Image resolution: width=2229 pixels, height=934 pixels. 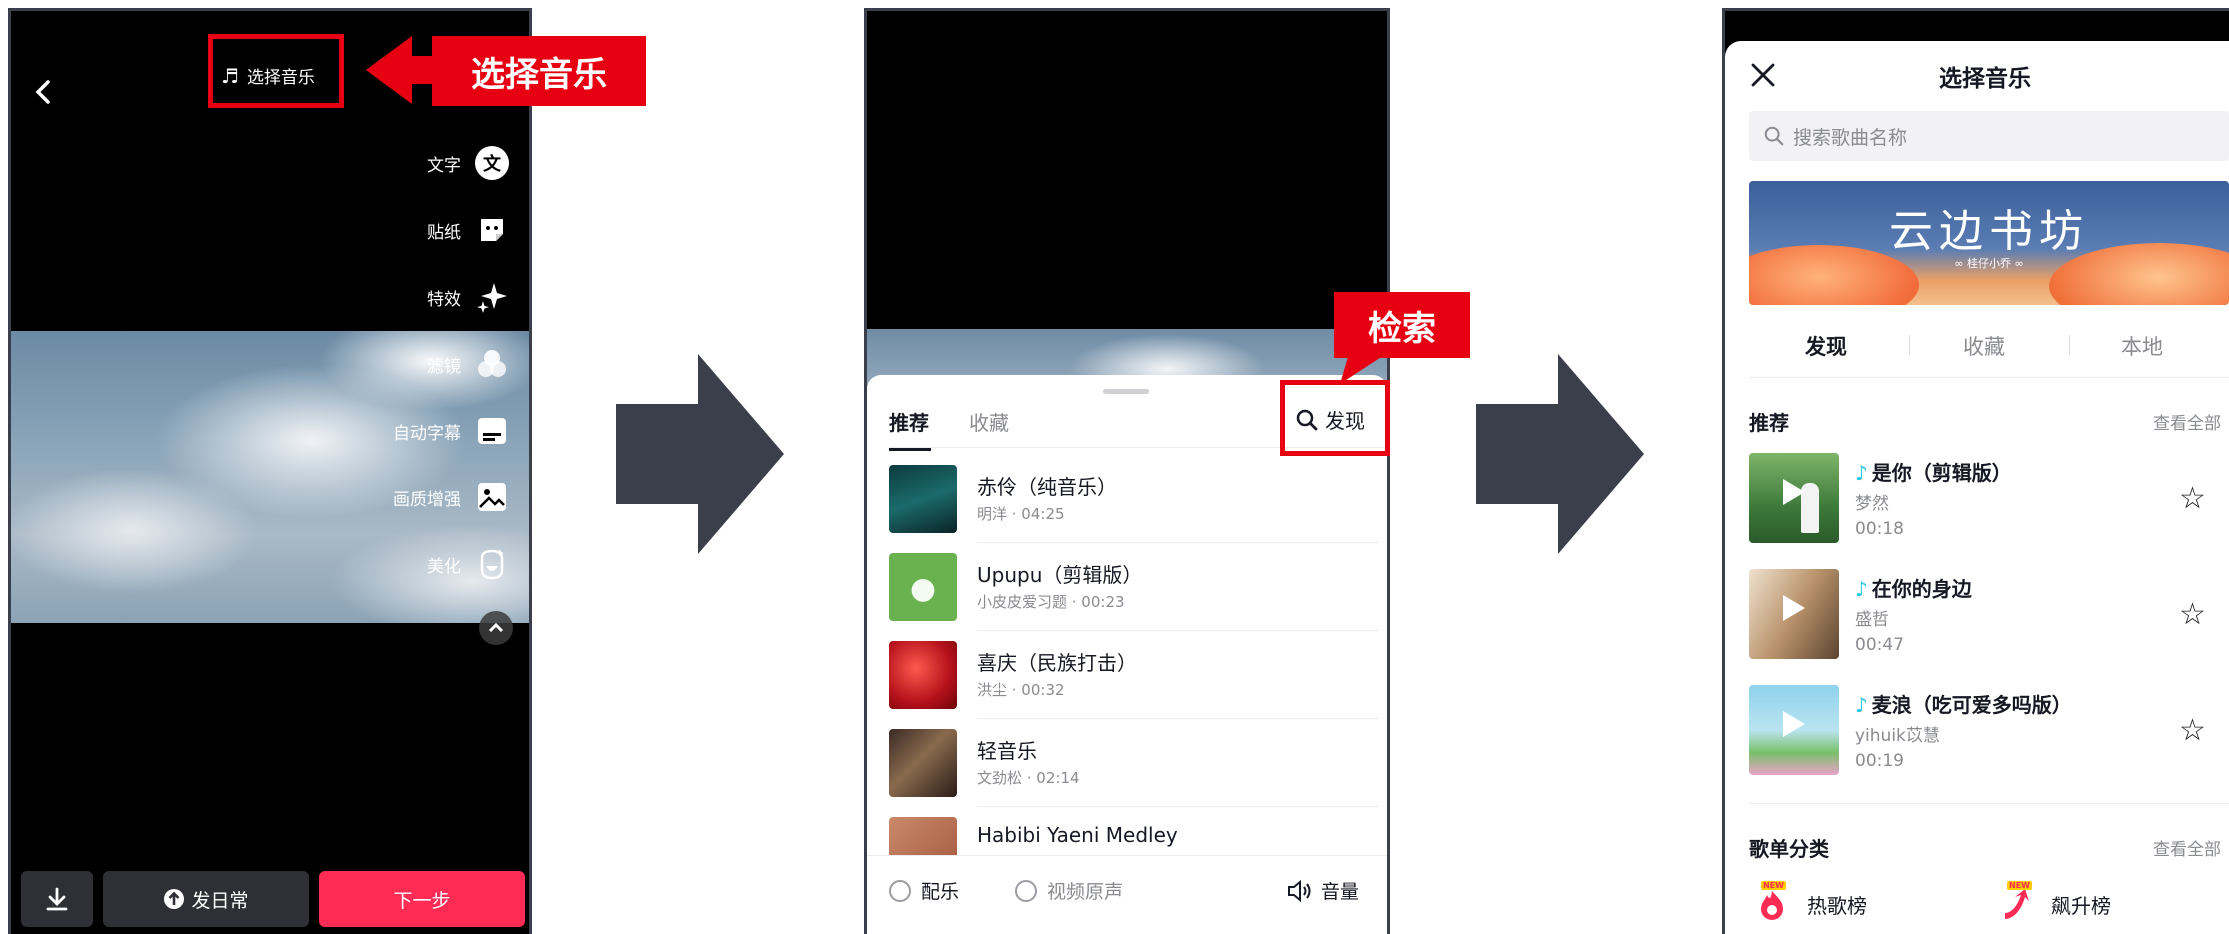 I want to click on tool-sticker: 贴纸, so click(x=468, y=230).